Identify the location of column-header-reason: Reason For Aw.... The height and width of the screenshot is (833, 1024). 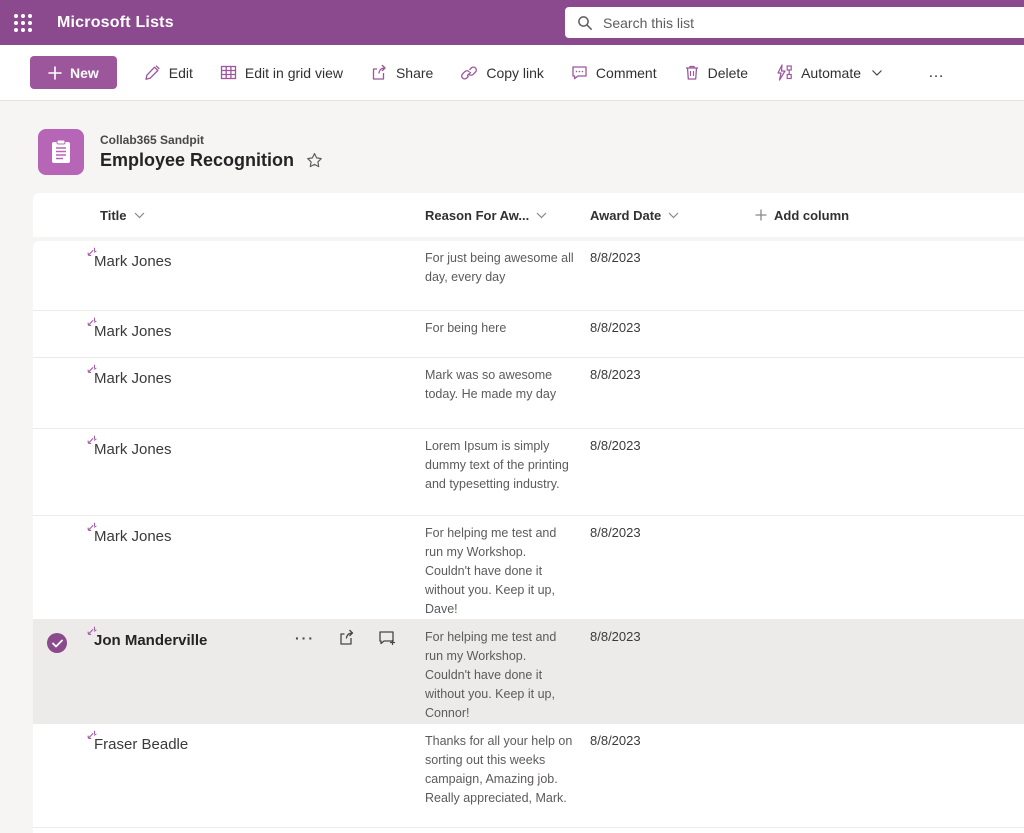
(507, 215).